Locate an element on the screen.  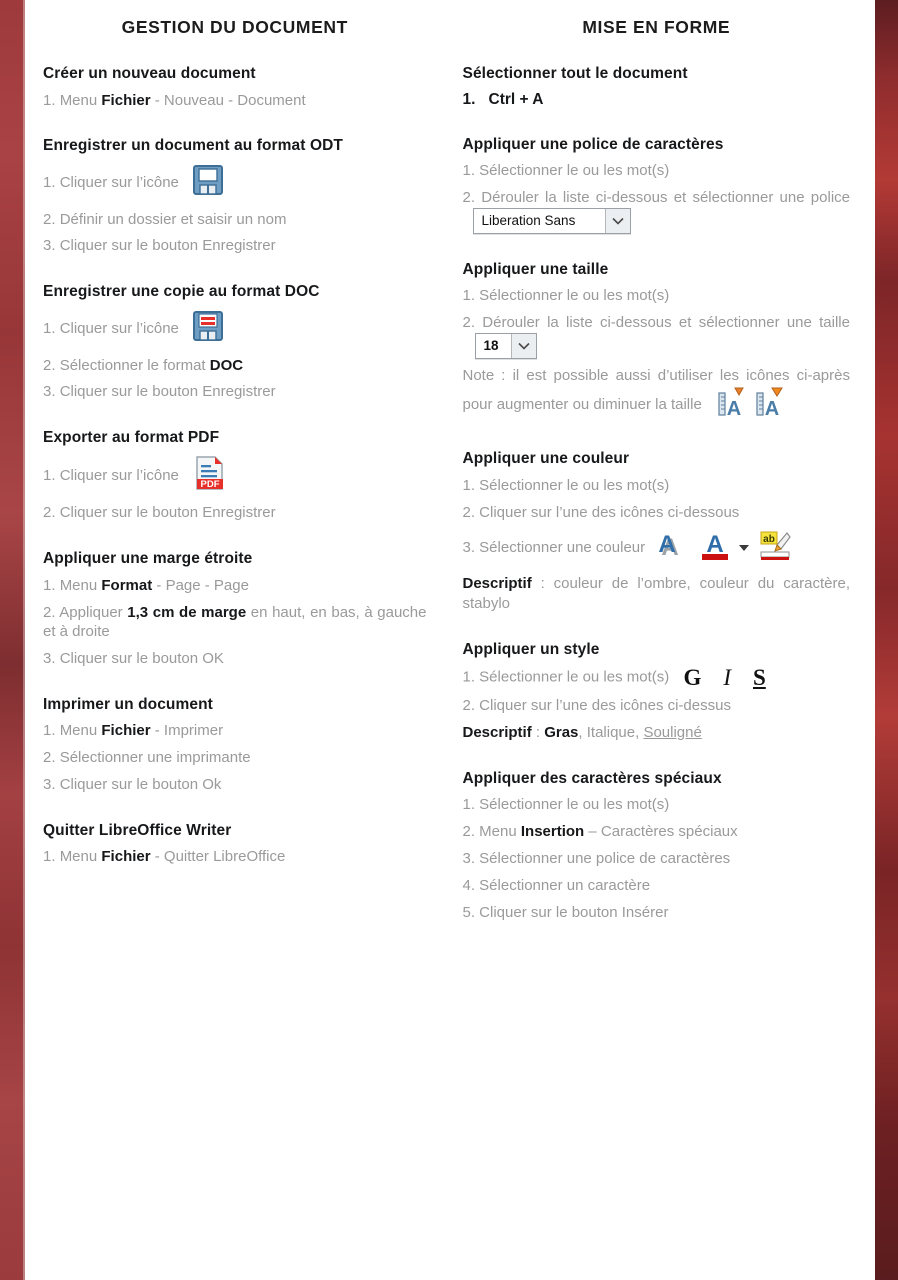
step-text: 4. Sélectionner un caractère is located at coordinates (556, 885).